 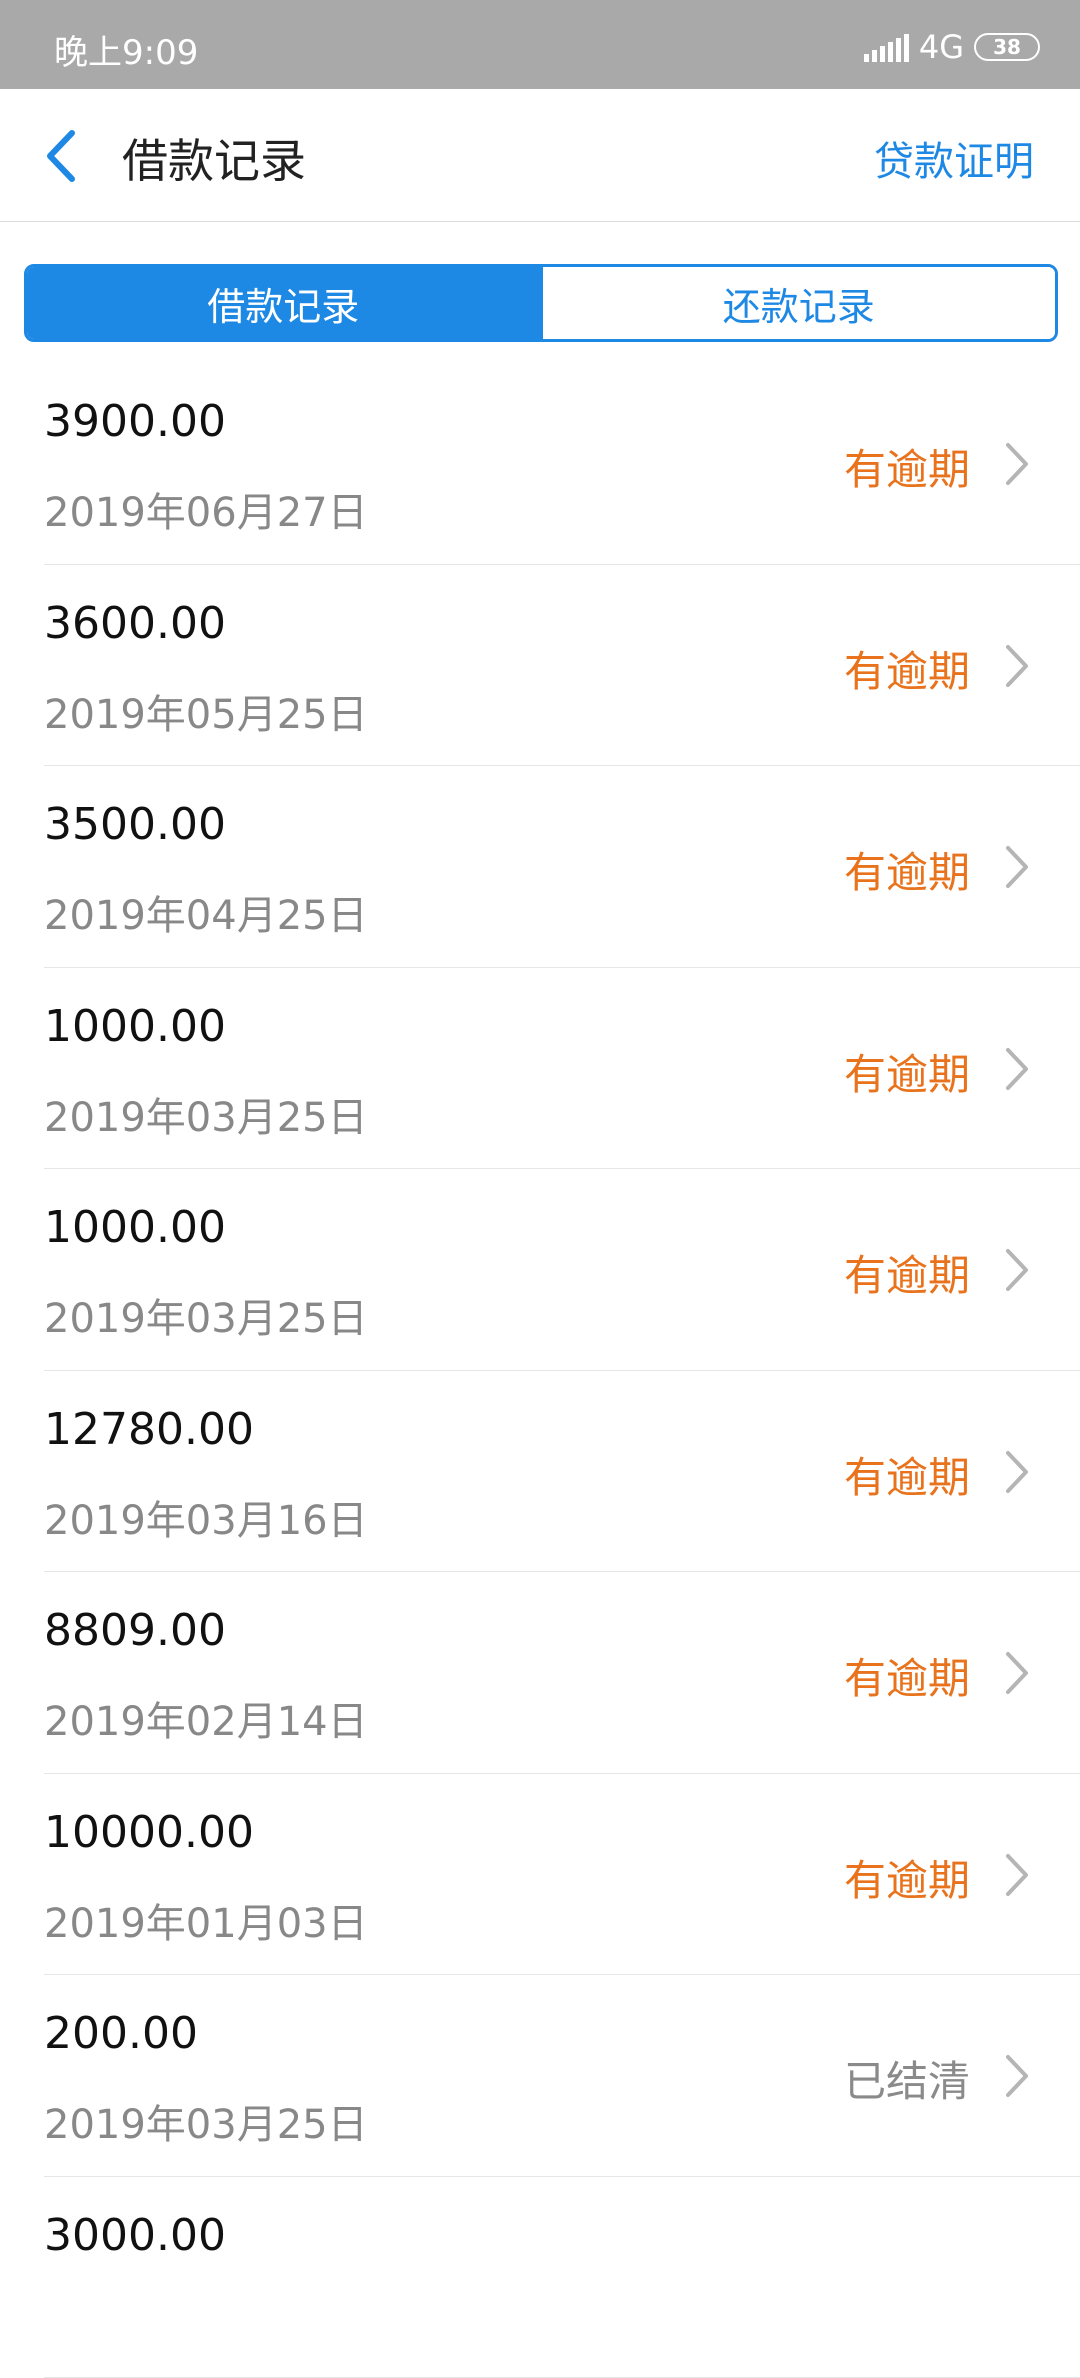 What do you see at coordinates (283, 303) in the screenshot?
I see `tab-borrow-records: 借款记录` at bounding box center [283, 303].